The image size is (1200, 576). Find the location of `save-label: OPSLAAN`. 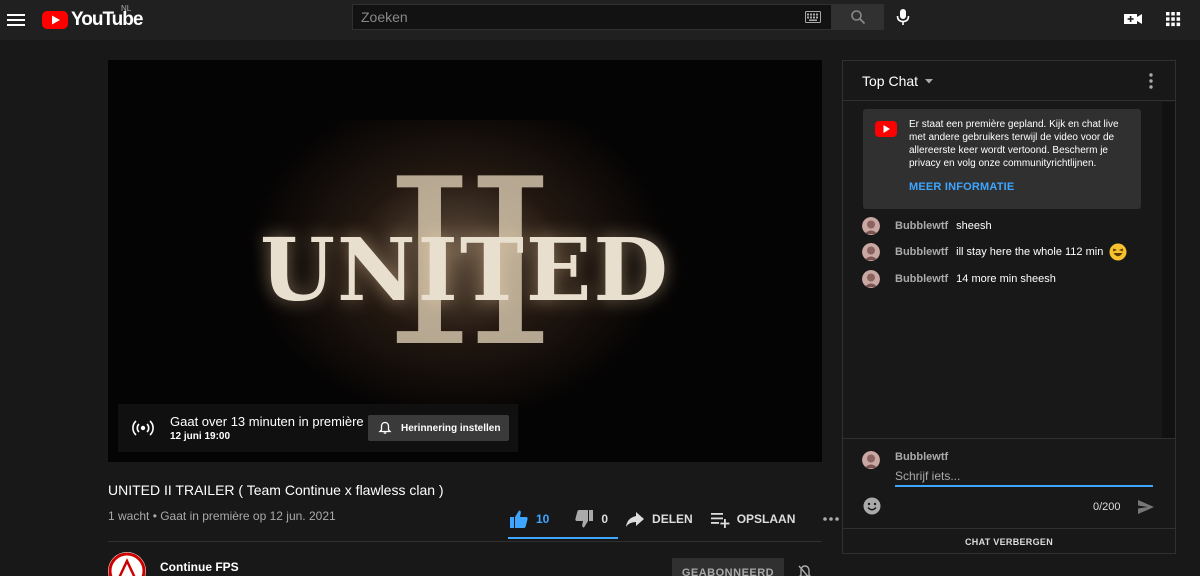

save-label: OPSLAAN is located at coordinates (766, 519).